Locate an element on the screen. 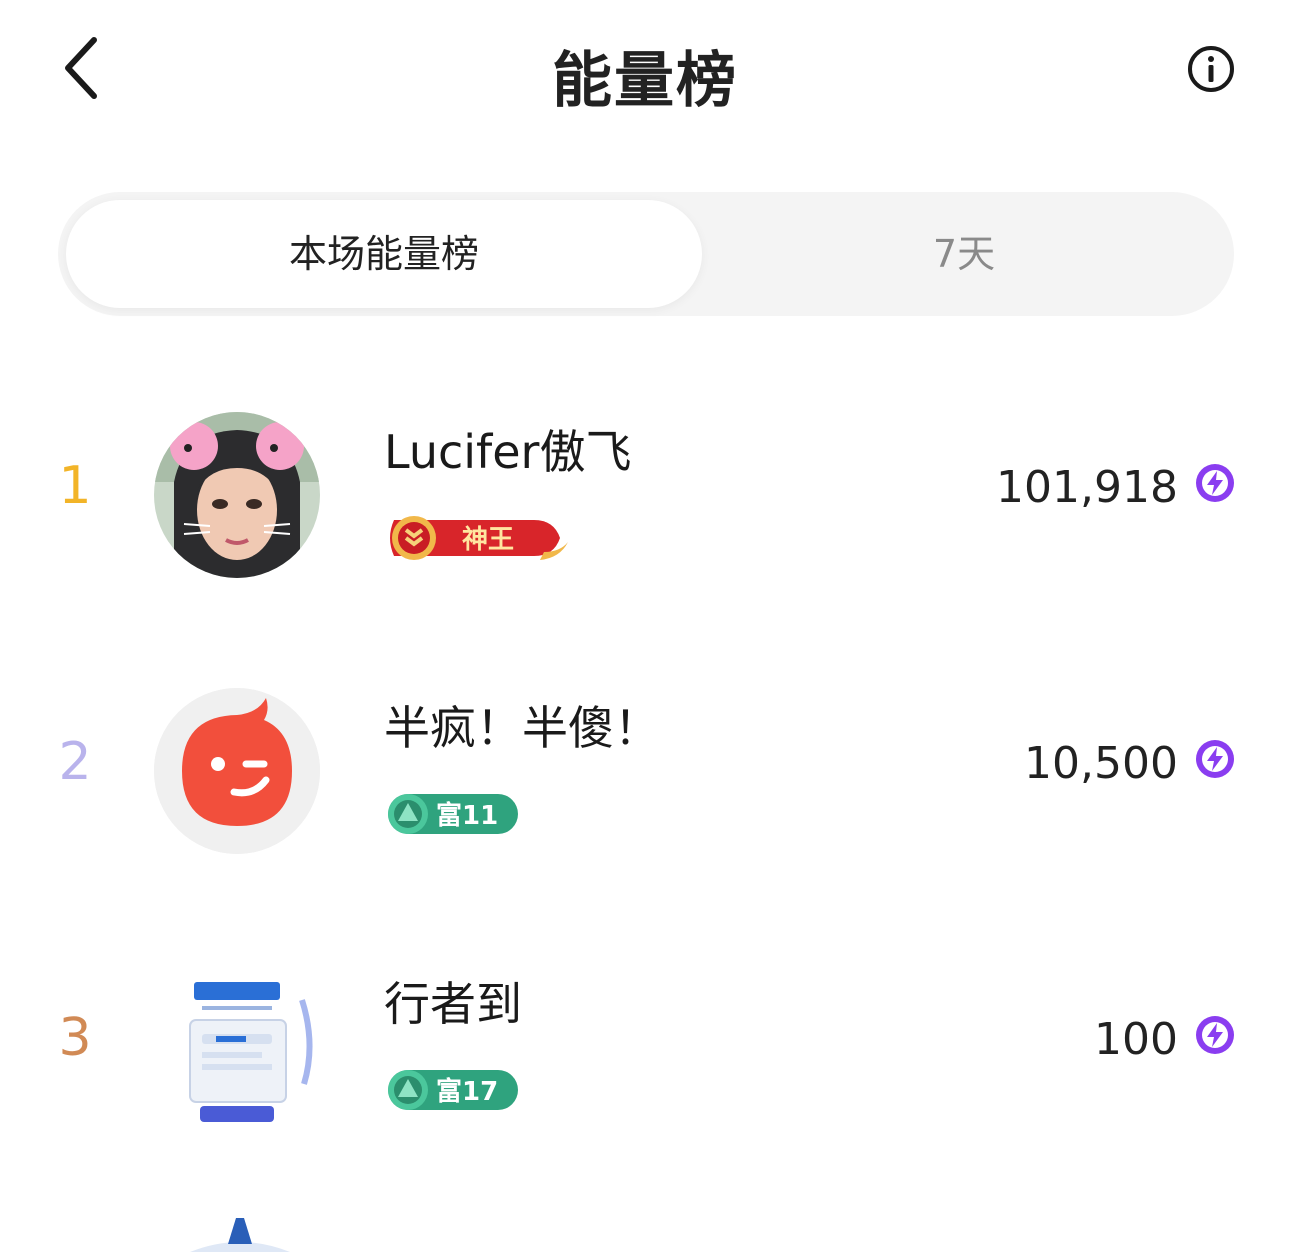  rank-badge: 神王 is located at coordinates (477, 536).